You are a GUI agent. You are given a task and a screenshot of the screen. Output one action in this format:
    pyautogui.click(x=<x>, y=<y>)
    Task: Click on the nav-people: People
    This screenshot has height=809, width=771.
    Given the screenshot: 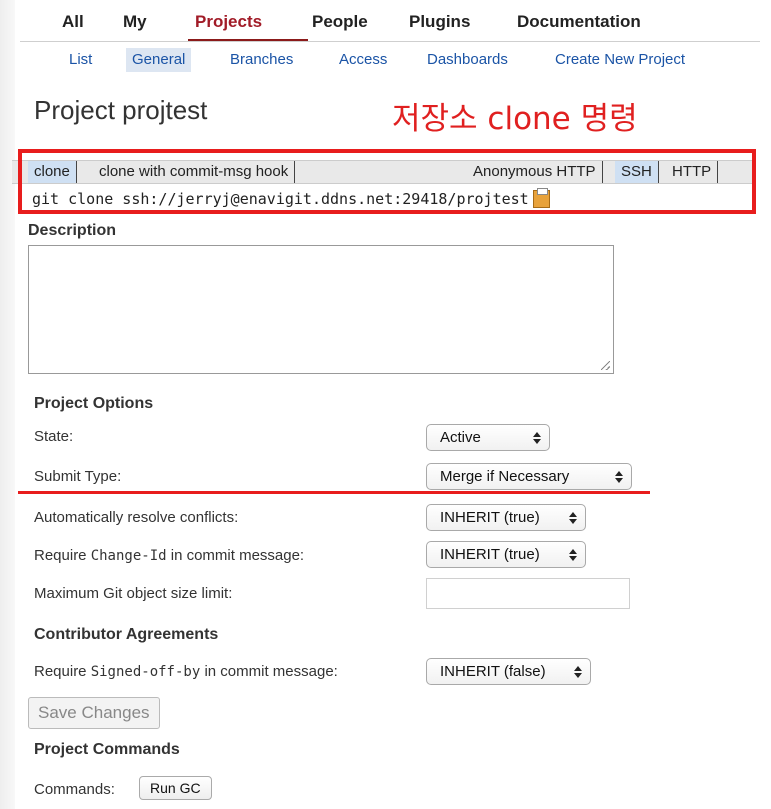 What is the action you would take?
    pyautogui.click(x=340, y=22)
    